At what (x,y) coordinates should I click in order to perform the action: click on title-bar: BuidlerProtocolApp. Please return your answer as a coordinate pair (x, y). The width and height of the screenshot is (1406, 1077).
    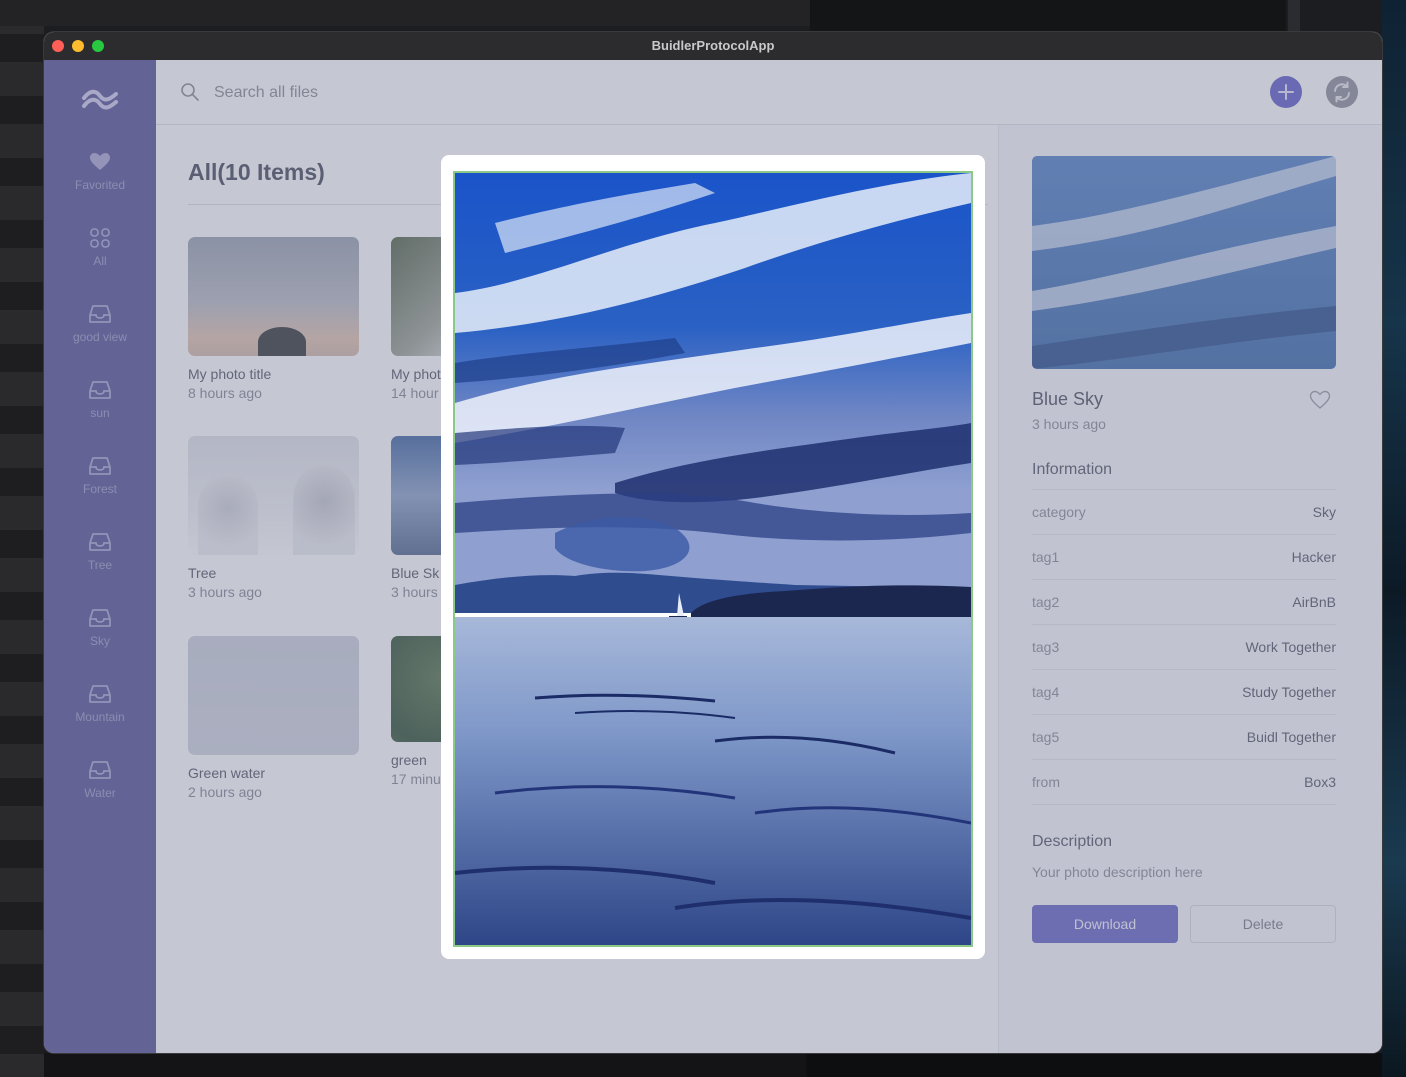
    Looking at the image, I should click on (713, 46).